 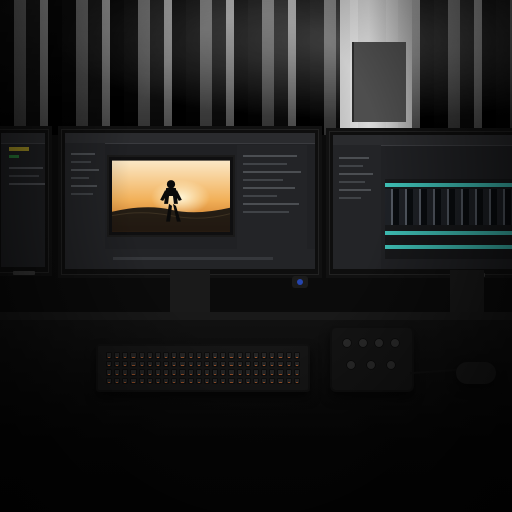 I want to click on right-left-panel, so click(x=357, y=207).